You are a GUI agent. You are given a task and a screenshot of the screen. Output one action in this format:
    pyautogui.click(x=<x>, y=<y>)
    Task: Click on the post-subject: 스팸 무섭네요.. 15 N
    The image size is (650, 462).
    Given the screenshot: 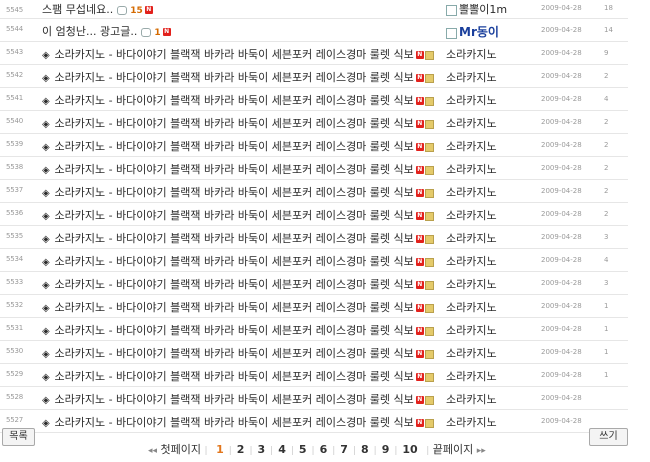 What is the action you would take?
    pyautogui.click(x=97, y=9)
    